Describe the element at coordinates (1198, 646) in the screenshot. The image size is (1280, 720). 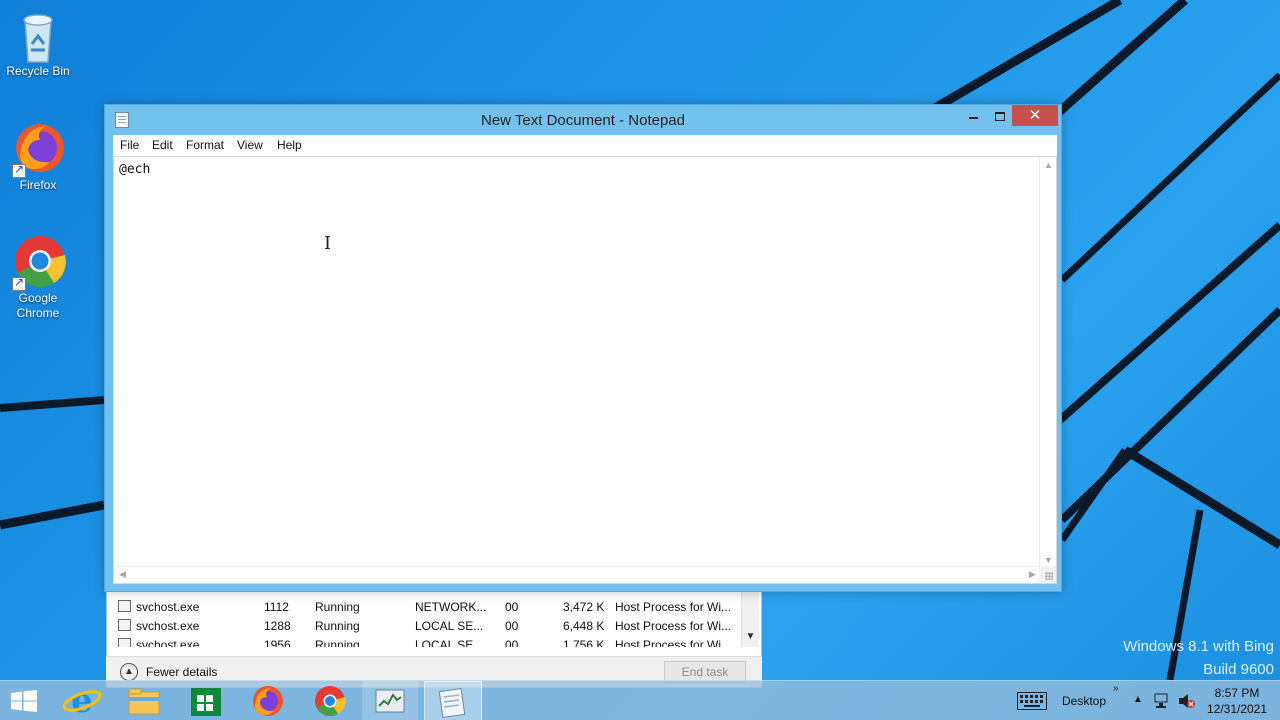
I see `watermark-line: Windows 8.1 with Bing` at that location.